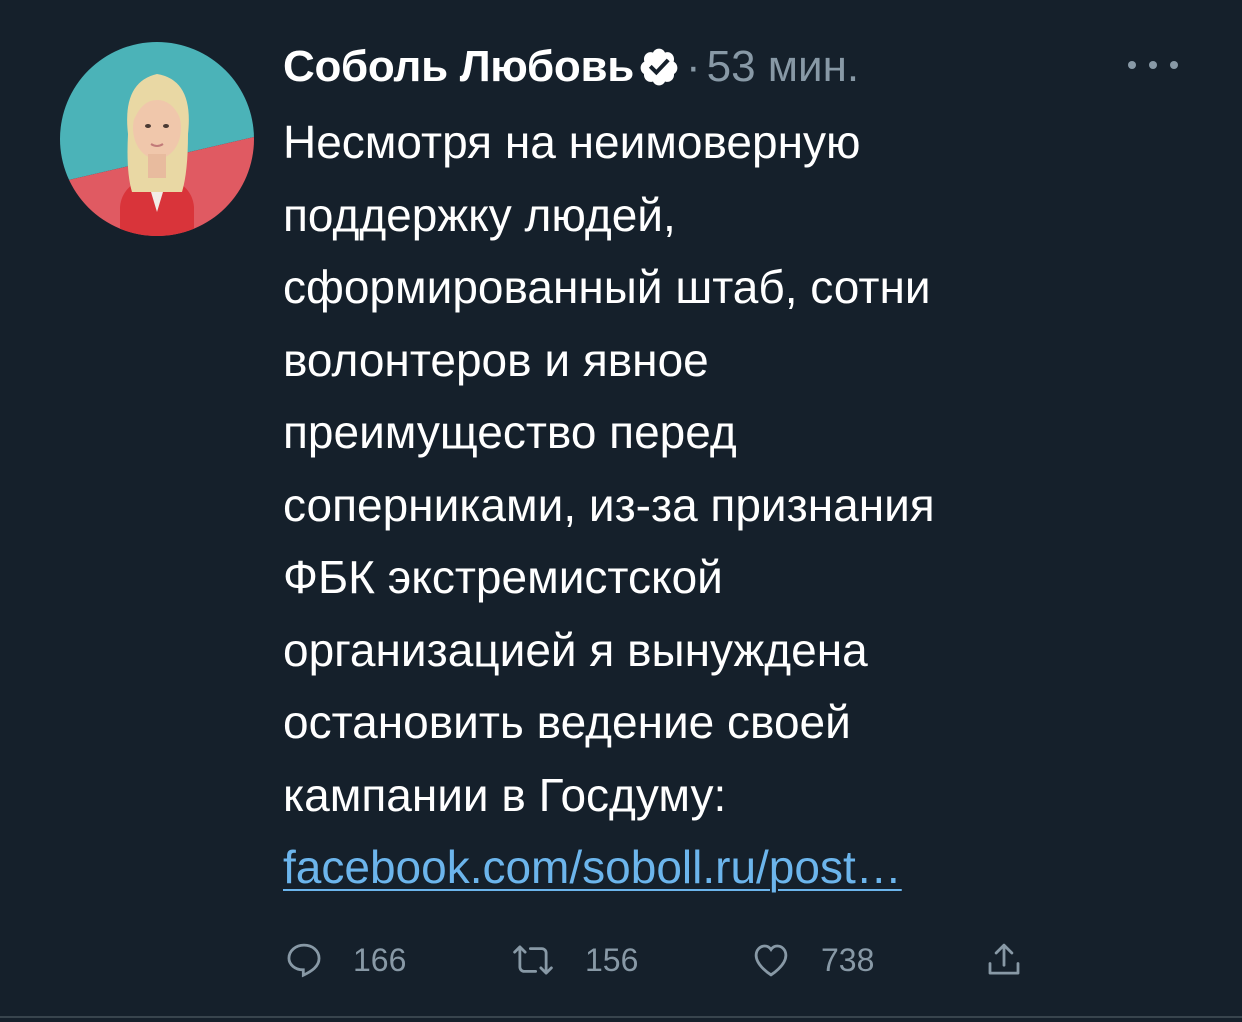  What do you see at coordinates (612, 959) in the screenshot?
I see `retweet-count: 156` at bounding box center [612, 959].